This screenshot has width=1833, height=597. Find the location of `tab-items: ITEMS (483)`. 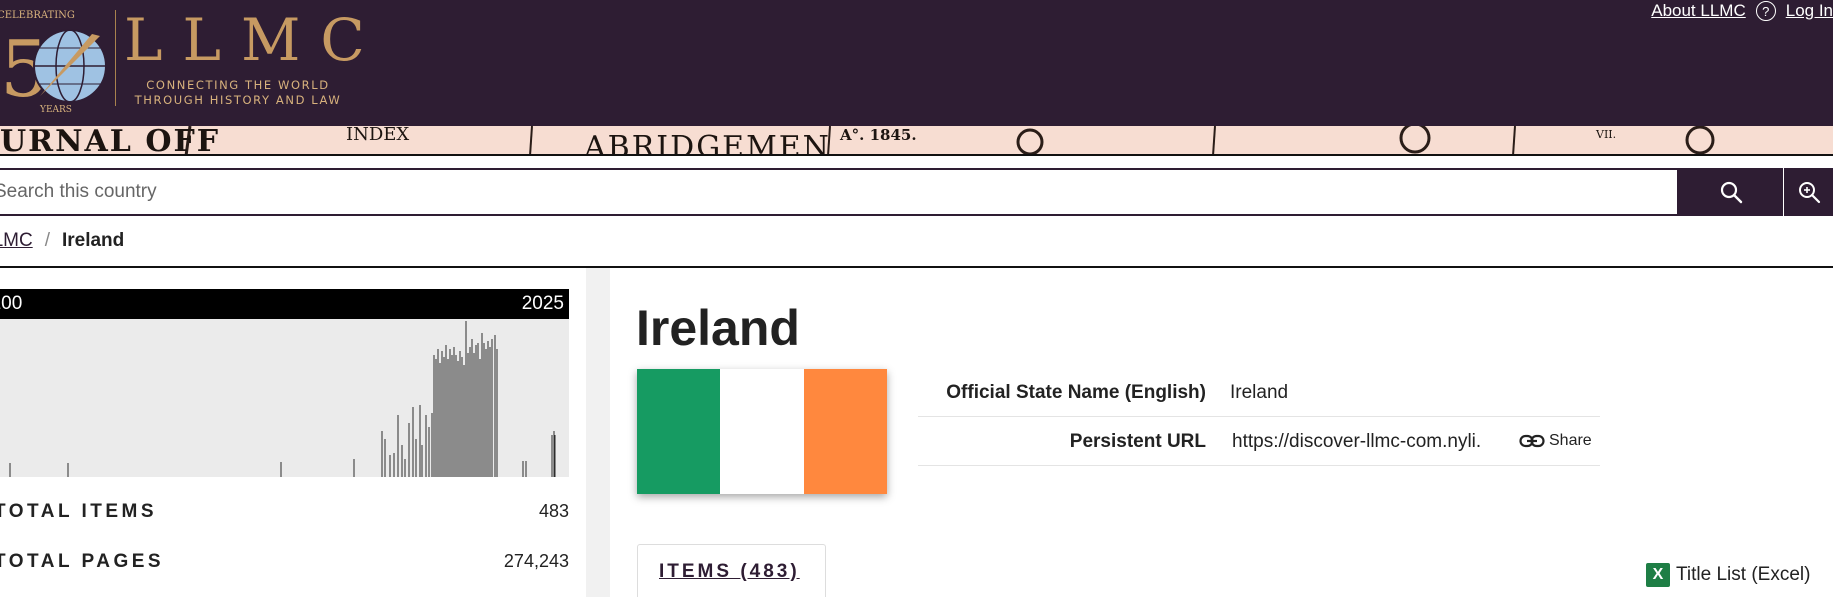

tab-items: ITEMS (483) is located at coordinates (731, 570).